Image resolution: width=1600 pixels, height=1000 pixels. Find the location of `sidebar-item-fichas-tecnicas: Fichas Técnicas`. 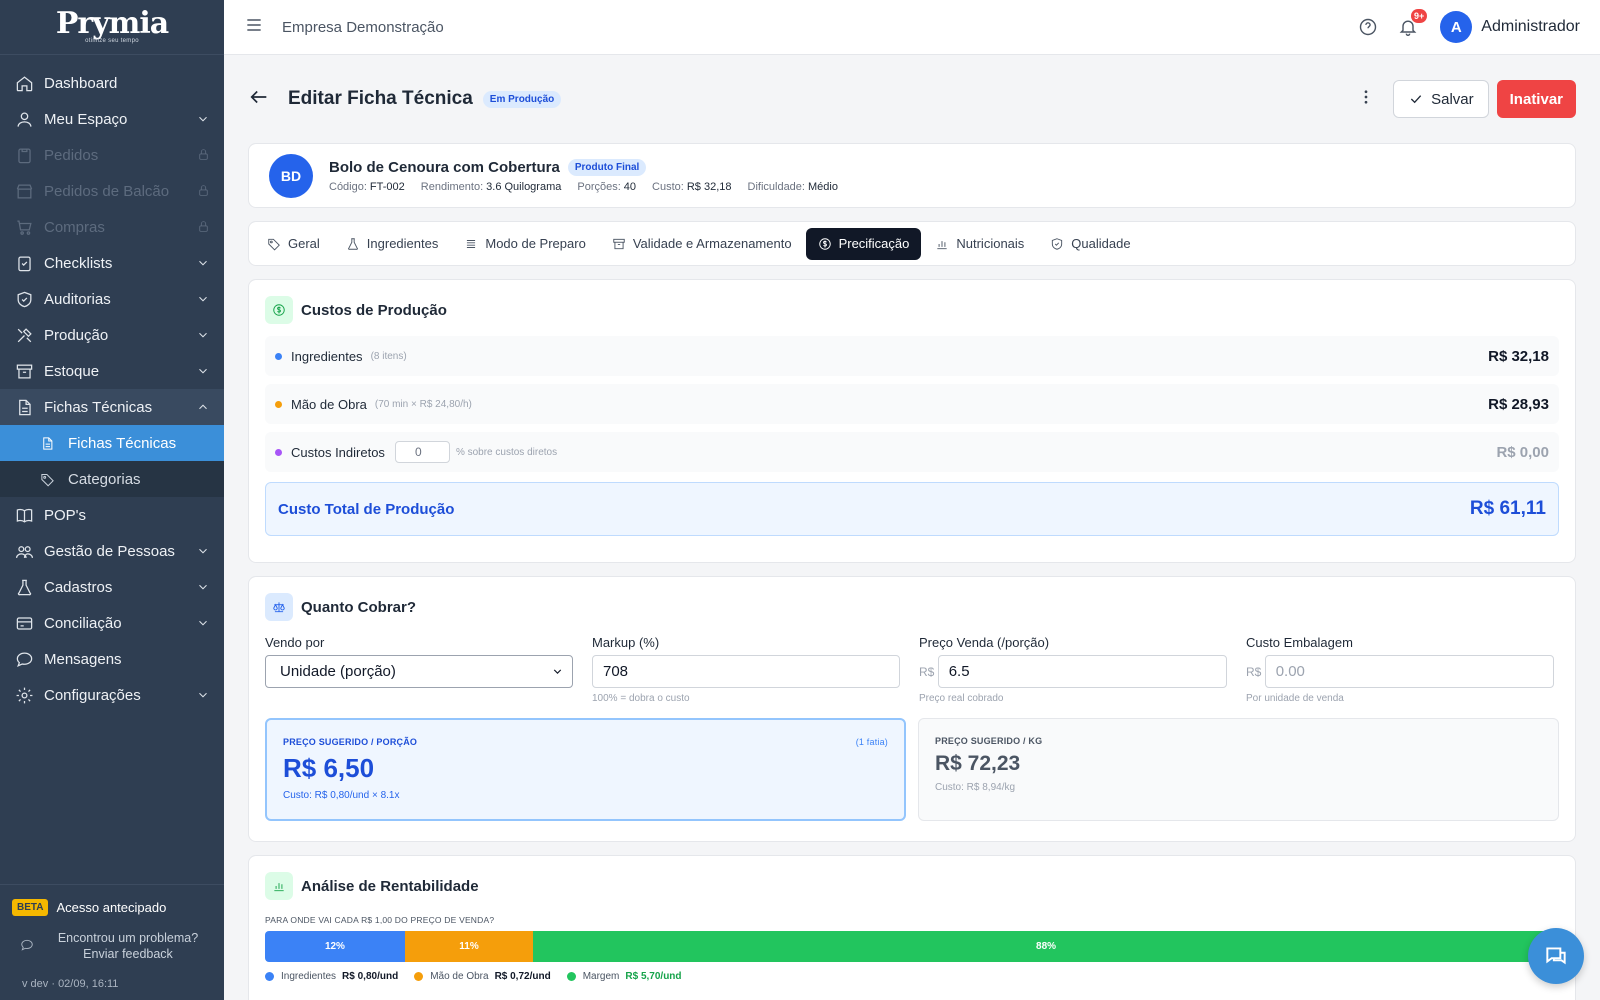

sidebar-item-fichas-tecnicas: Fichas Técnicas is located at coordinates (112, 407).